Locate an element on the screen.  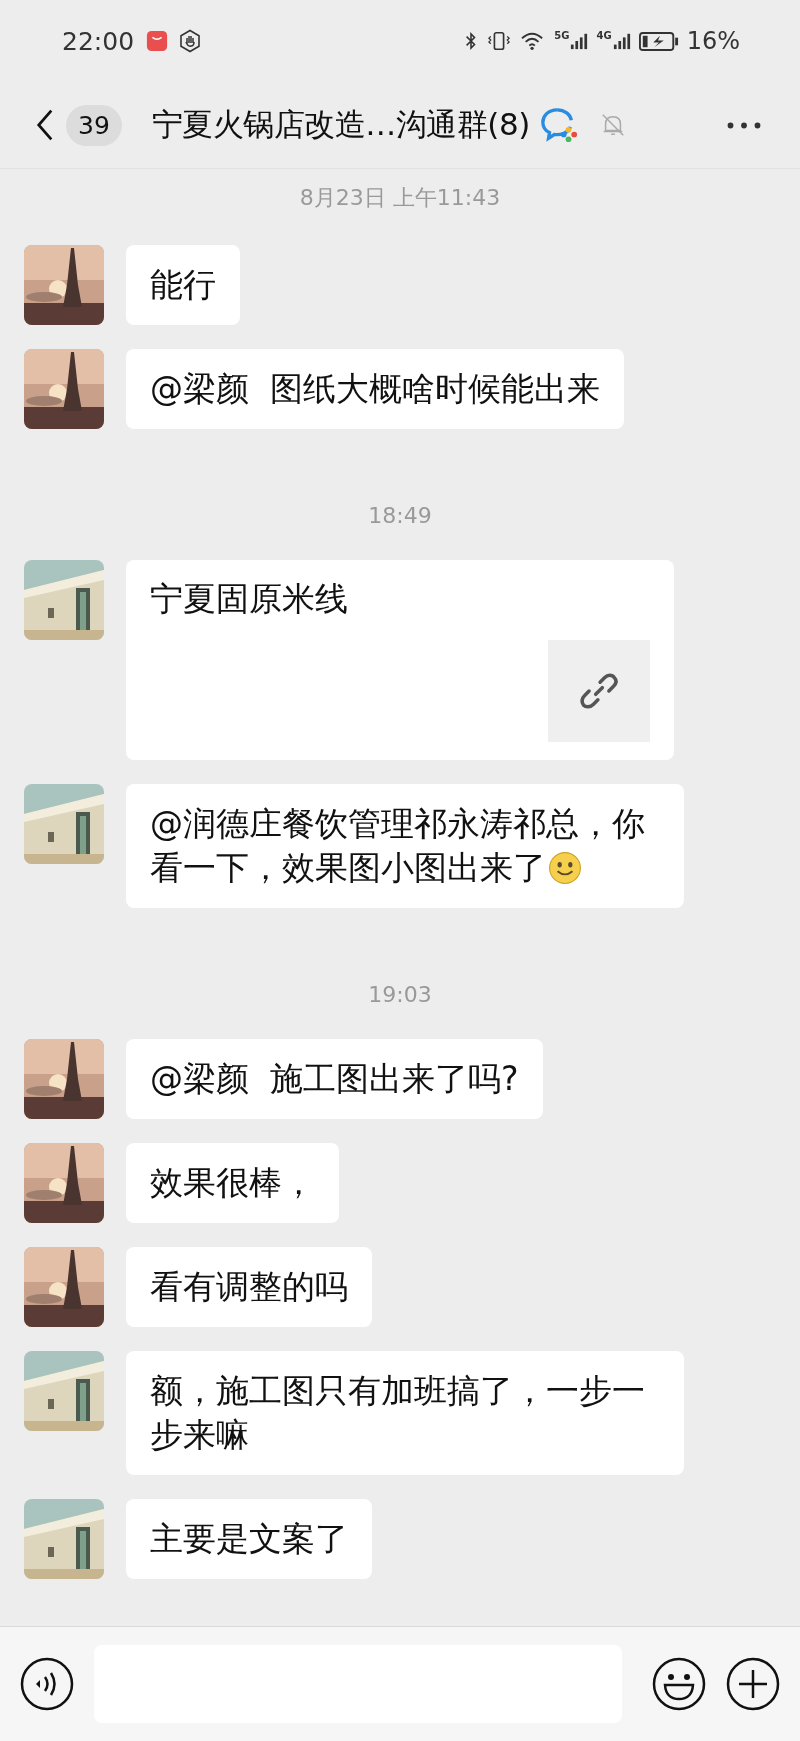
link-card: 宁夏固原米线 is located at coordinates (400, 660).